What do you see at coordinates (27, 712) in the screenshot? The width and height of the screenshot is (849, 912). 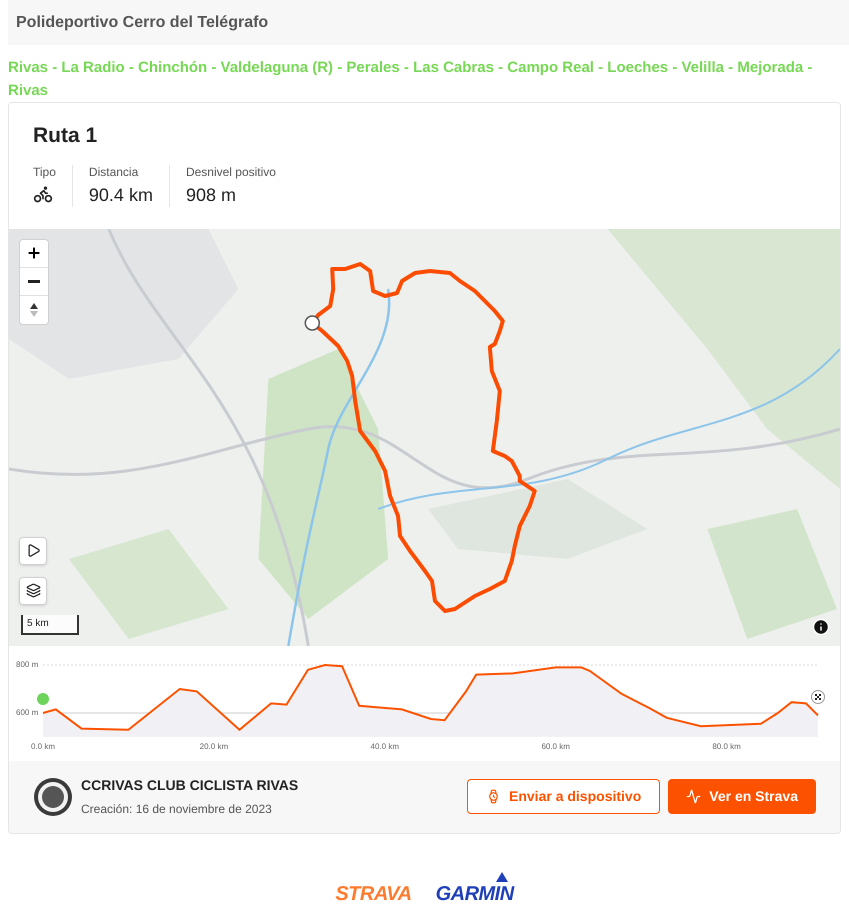 I see `y-axis-label: 600 m` at bounding box center [27, 712].